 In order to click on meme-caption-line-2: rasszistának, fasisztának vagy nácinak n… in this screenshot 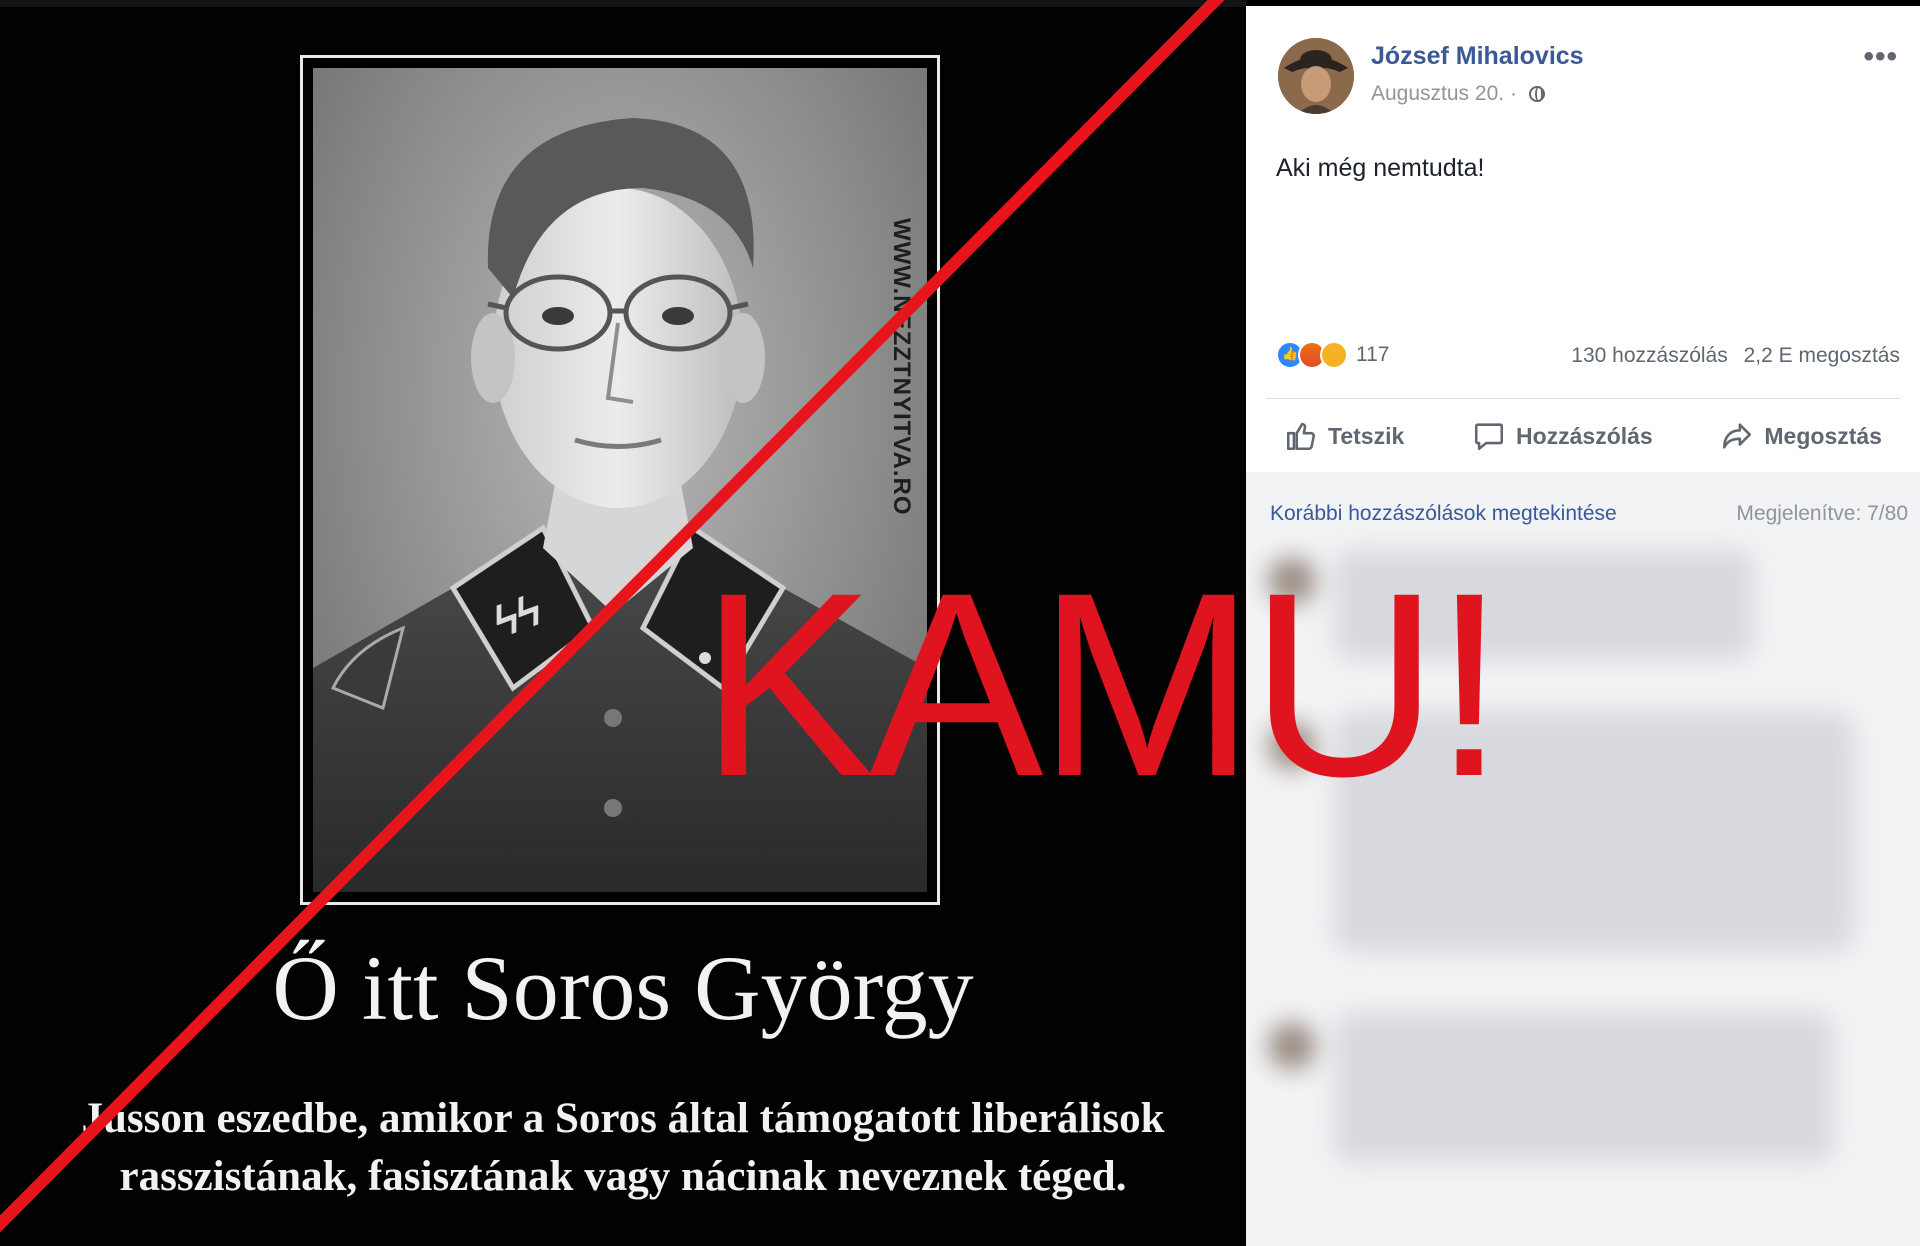, I will do `click(623, 1176)`.